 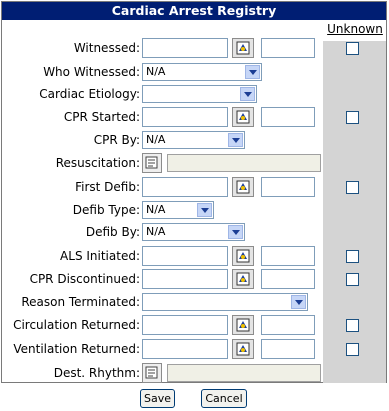 What do you see at coordinates (185, 48) in the screenshot?
I see `witnessed-date-input` at bounding box center [185, 48].